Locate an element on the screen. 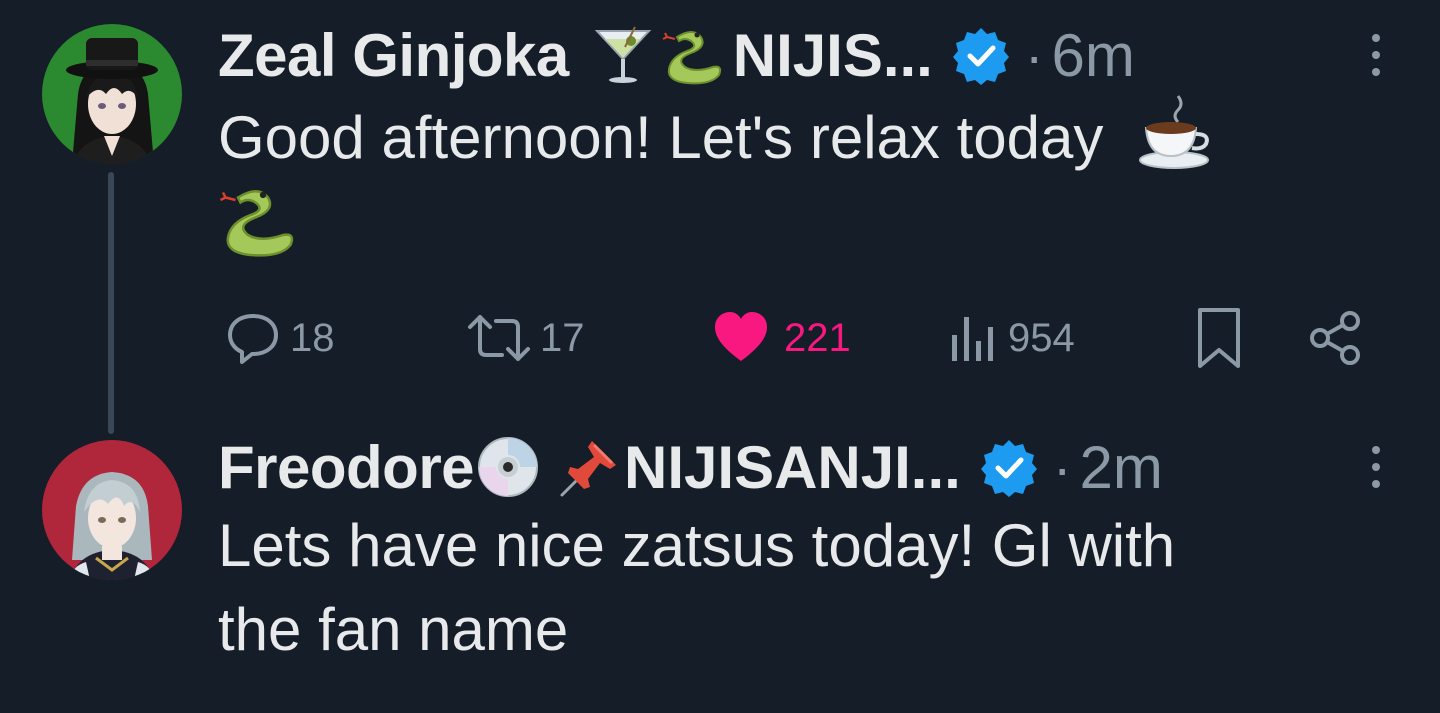 This screenshot has height=713, width=1440. views-button: 954 is located at coordinates (1011, 338).